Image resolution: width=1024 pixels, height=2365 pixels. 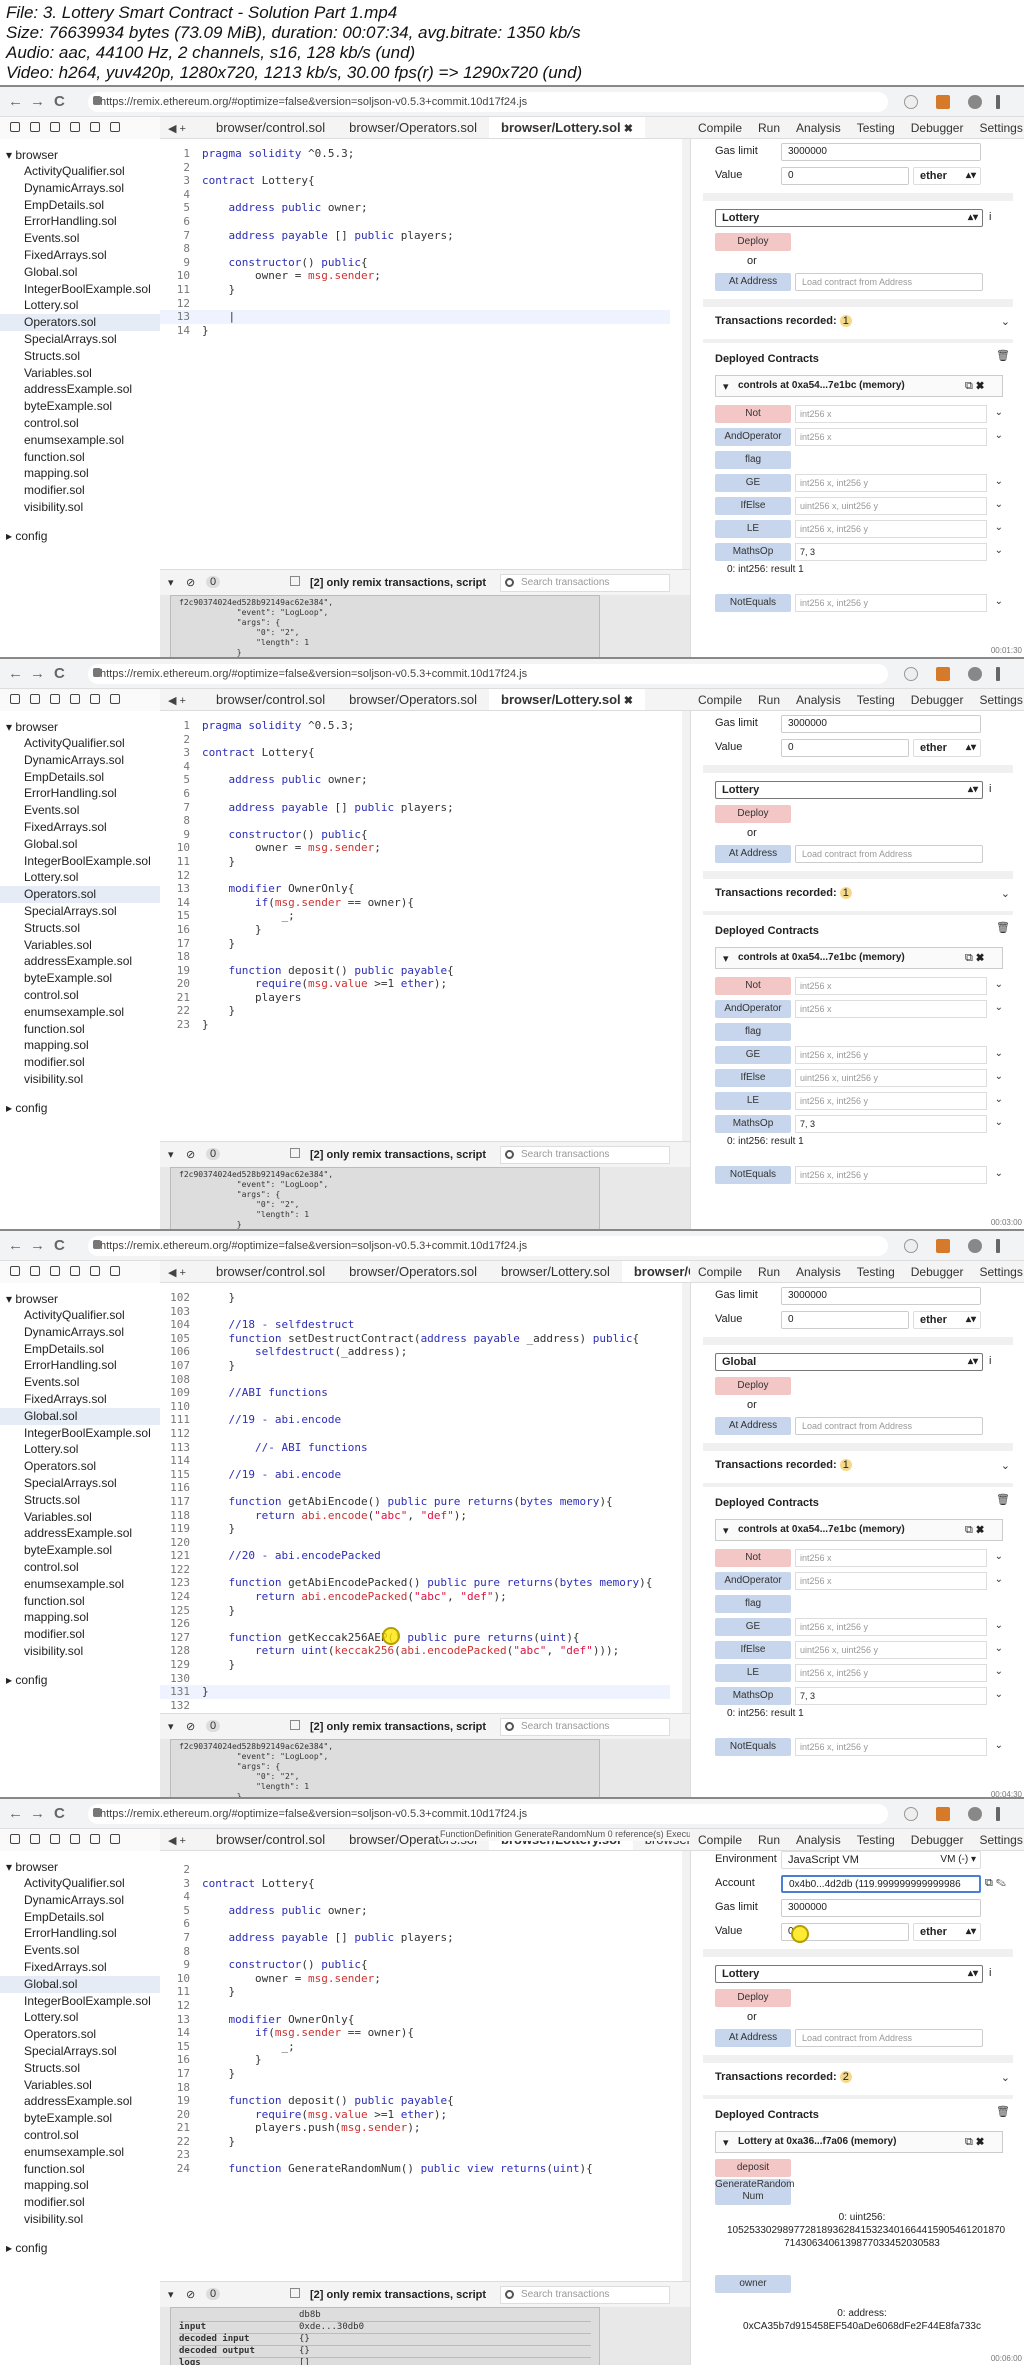 I want to click on file-item: modifier.sol, so click(x=80, y=1062).